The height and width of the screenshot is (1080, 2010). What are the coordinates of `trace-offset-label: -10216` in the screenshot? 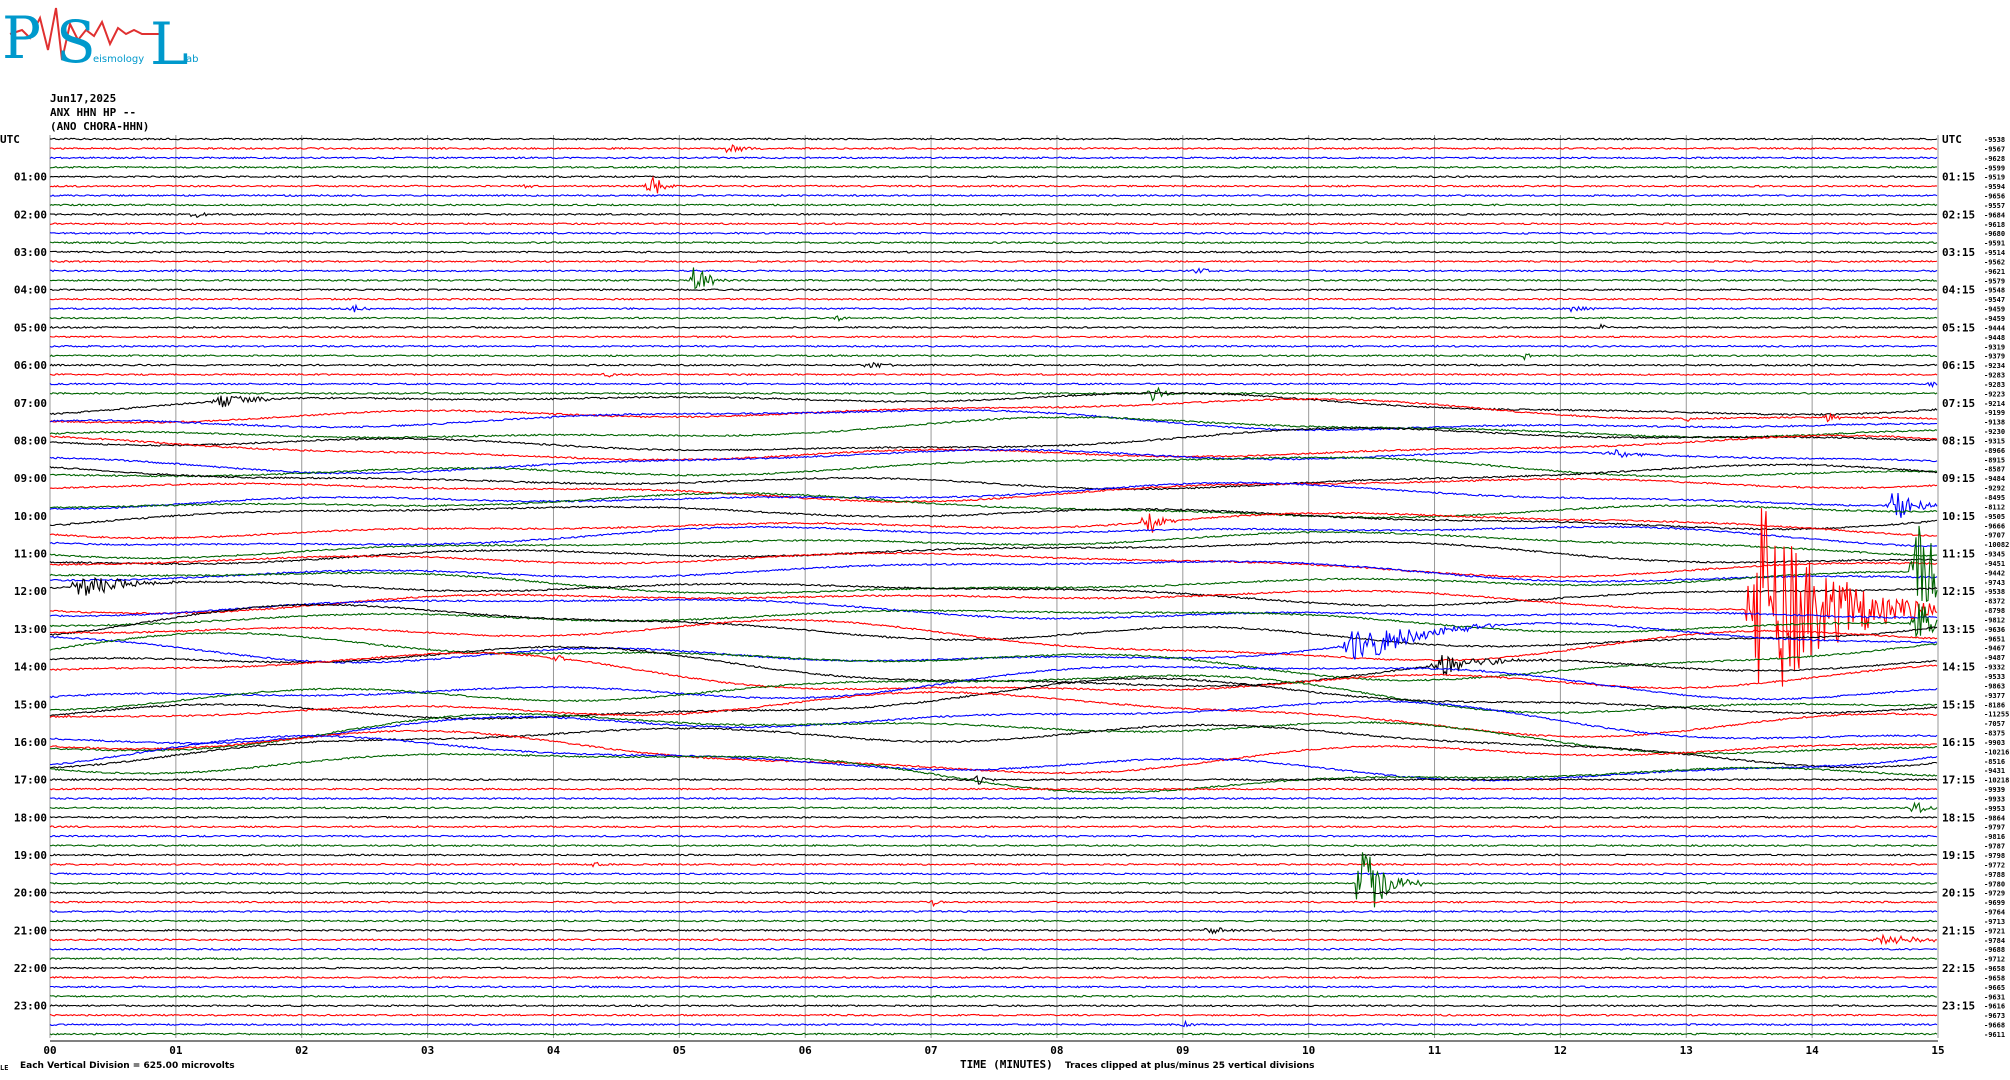 It's located at (1996, 752).